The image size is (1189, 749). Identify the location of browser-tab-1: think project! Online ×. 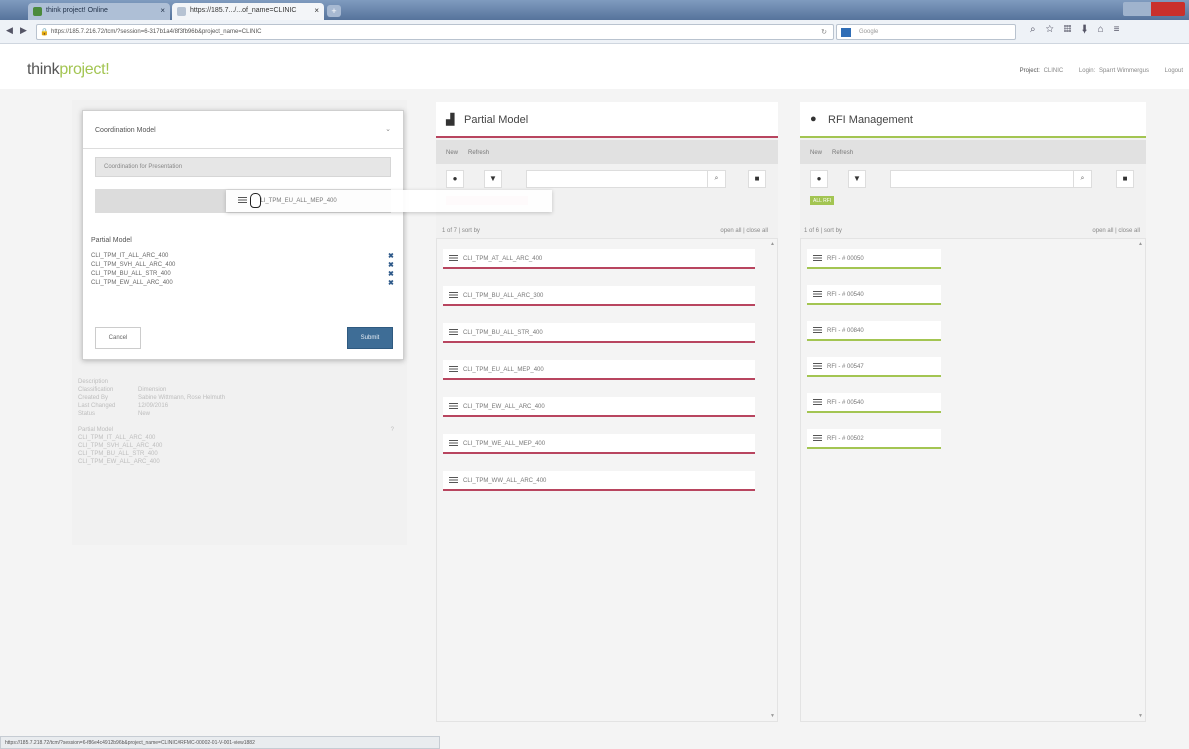
(99, 11).